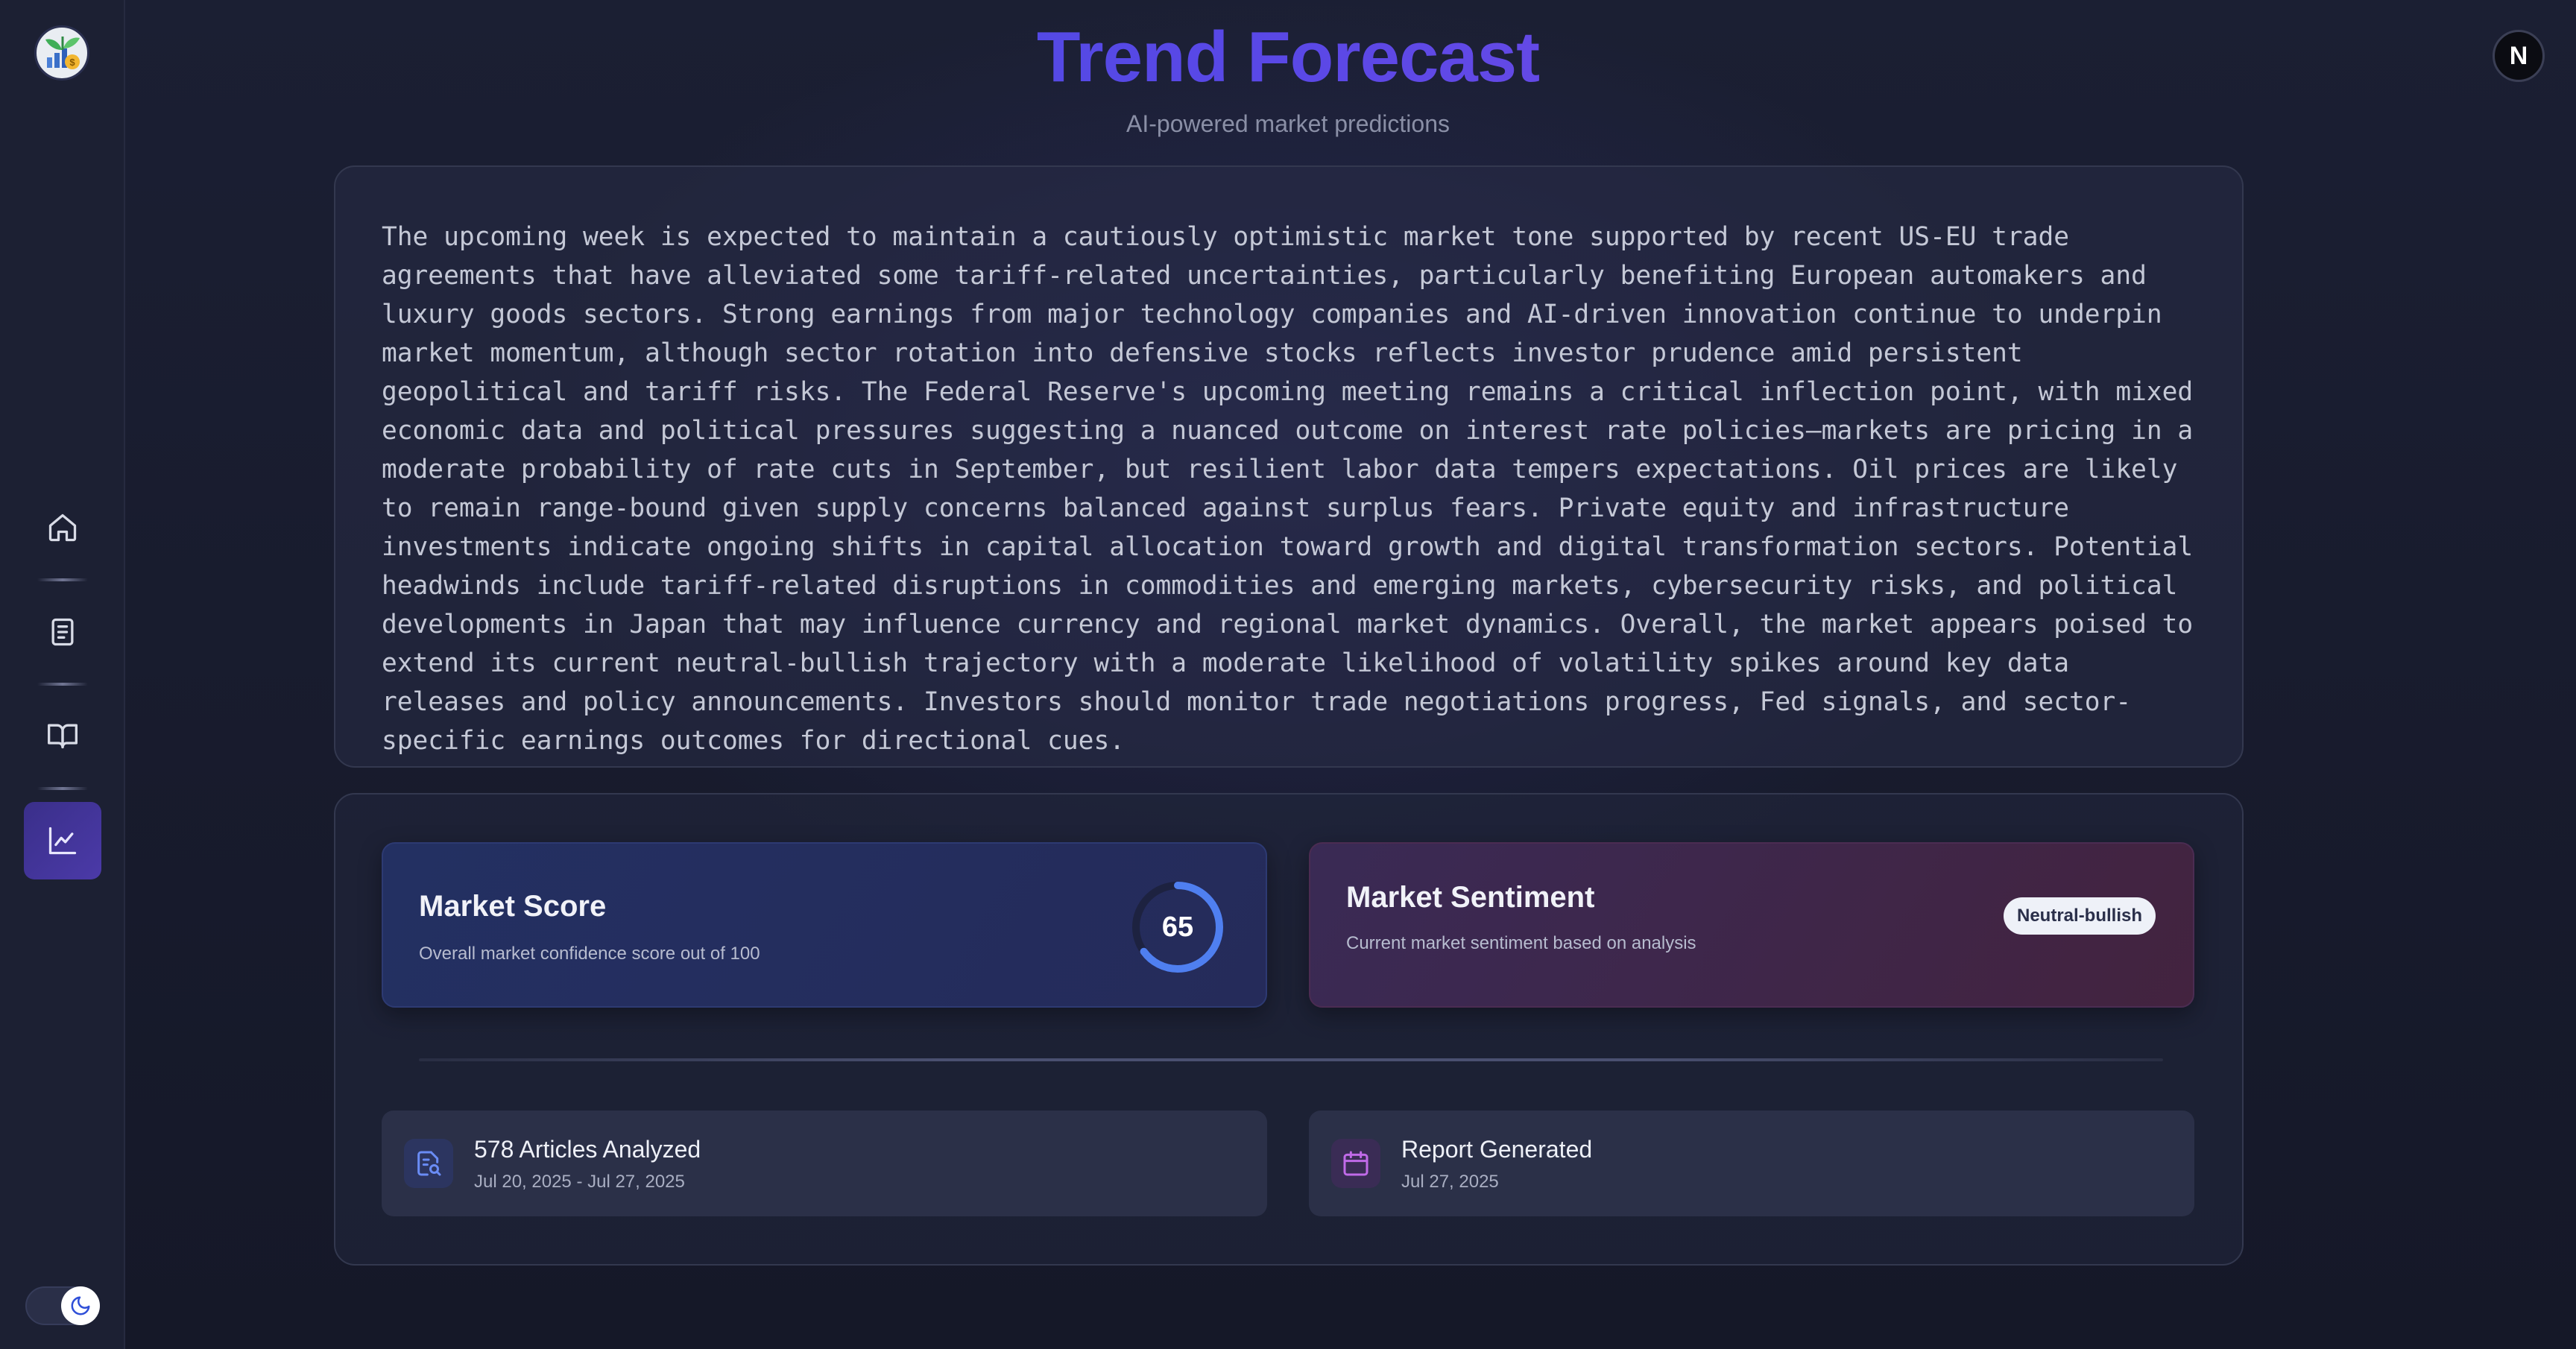  Describe the element at coordinates (2519, 56) in the screenshot. I see `user-avatar: N` at that location.